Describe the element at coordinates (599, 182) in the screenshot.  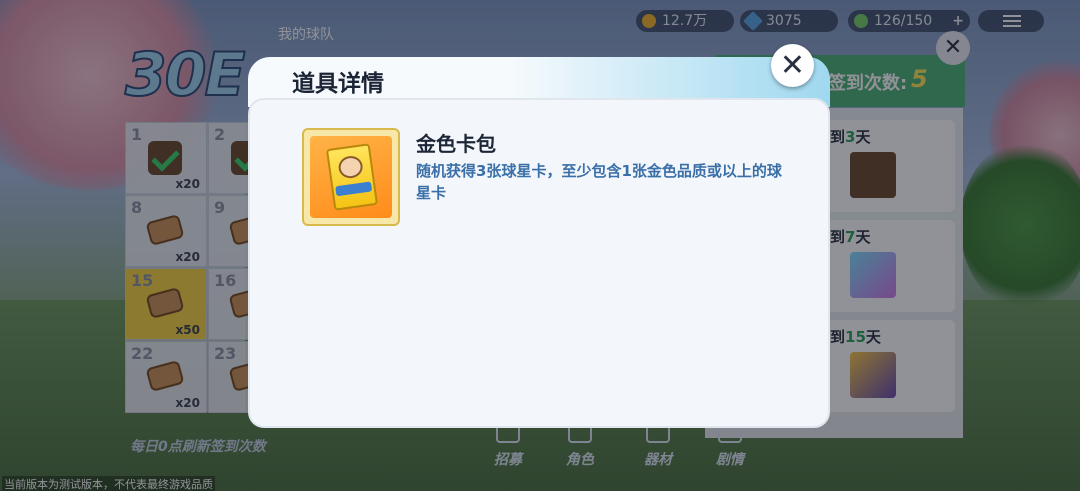
I see `item-description: 随机获得3张球星卡，至少包含1张金色品质或以上的球星卡` at that location.